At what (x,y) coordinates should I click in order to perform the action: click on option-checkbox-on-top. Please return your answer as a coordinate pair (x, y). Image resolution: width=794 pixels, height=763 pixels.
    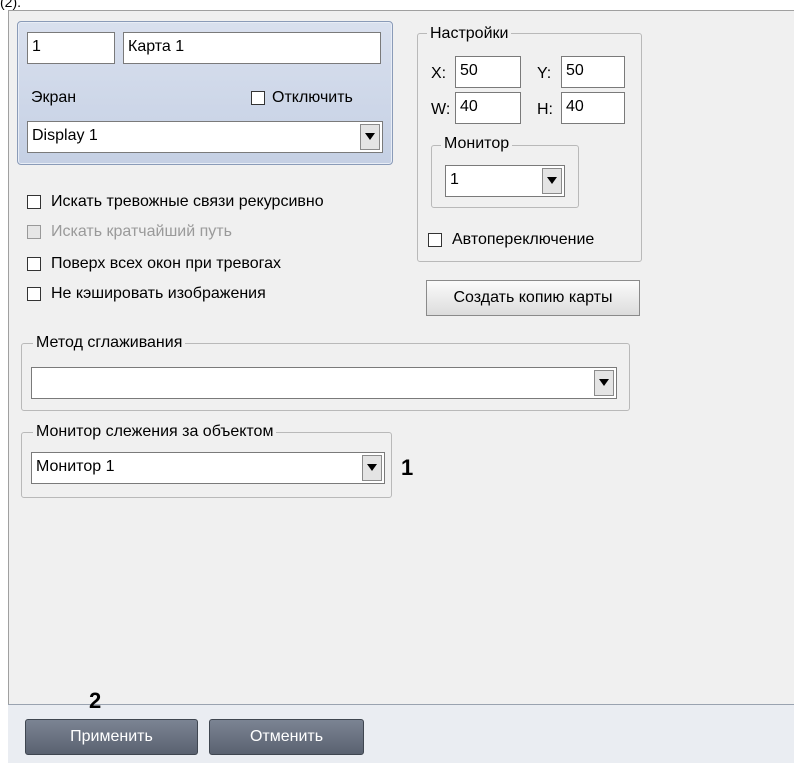
    Looking at the image, I should click on (34, 264).